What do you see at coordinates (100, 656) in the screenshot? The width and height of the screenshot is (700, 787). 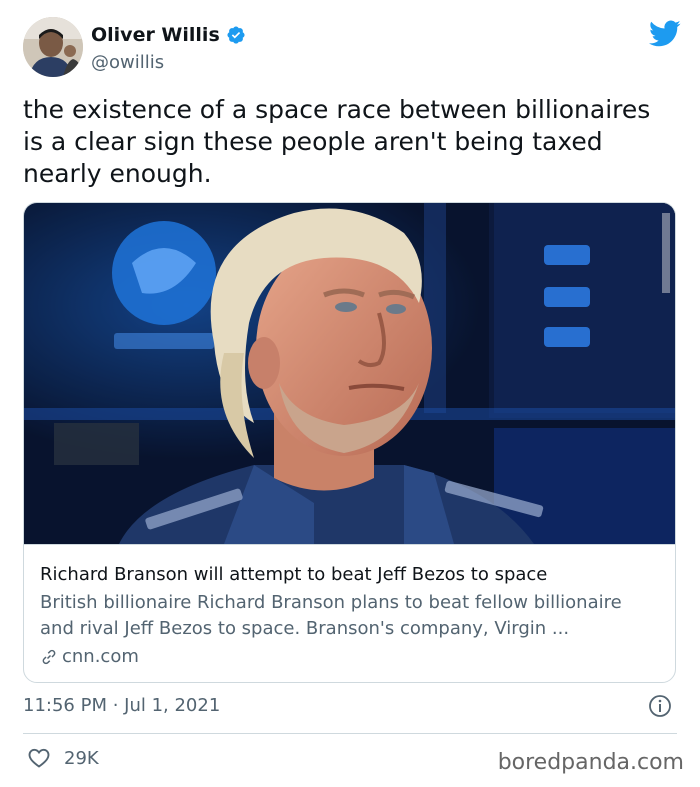 I see `card-source-domain: cnn.com` at bounding box center [100, 656].